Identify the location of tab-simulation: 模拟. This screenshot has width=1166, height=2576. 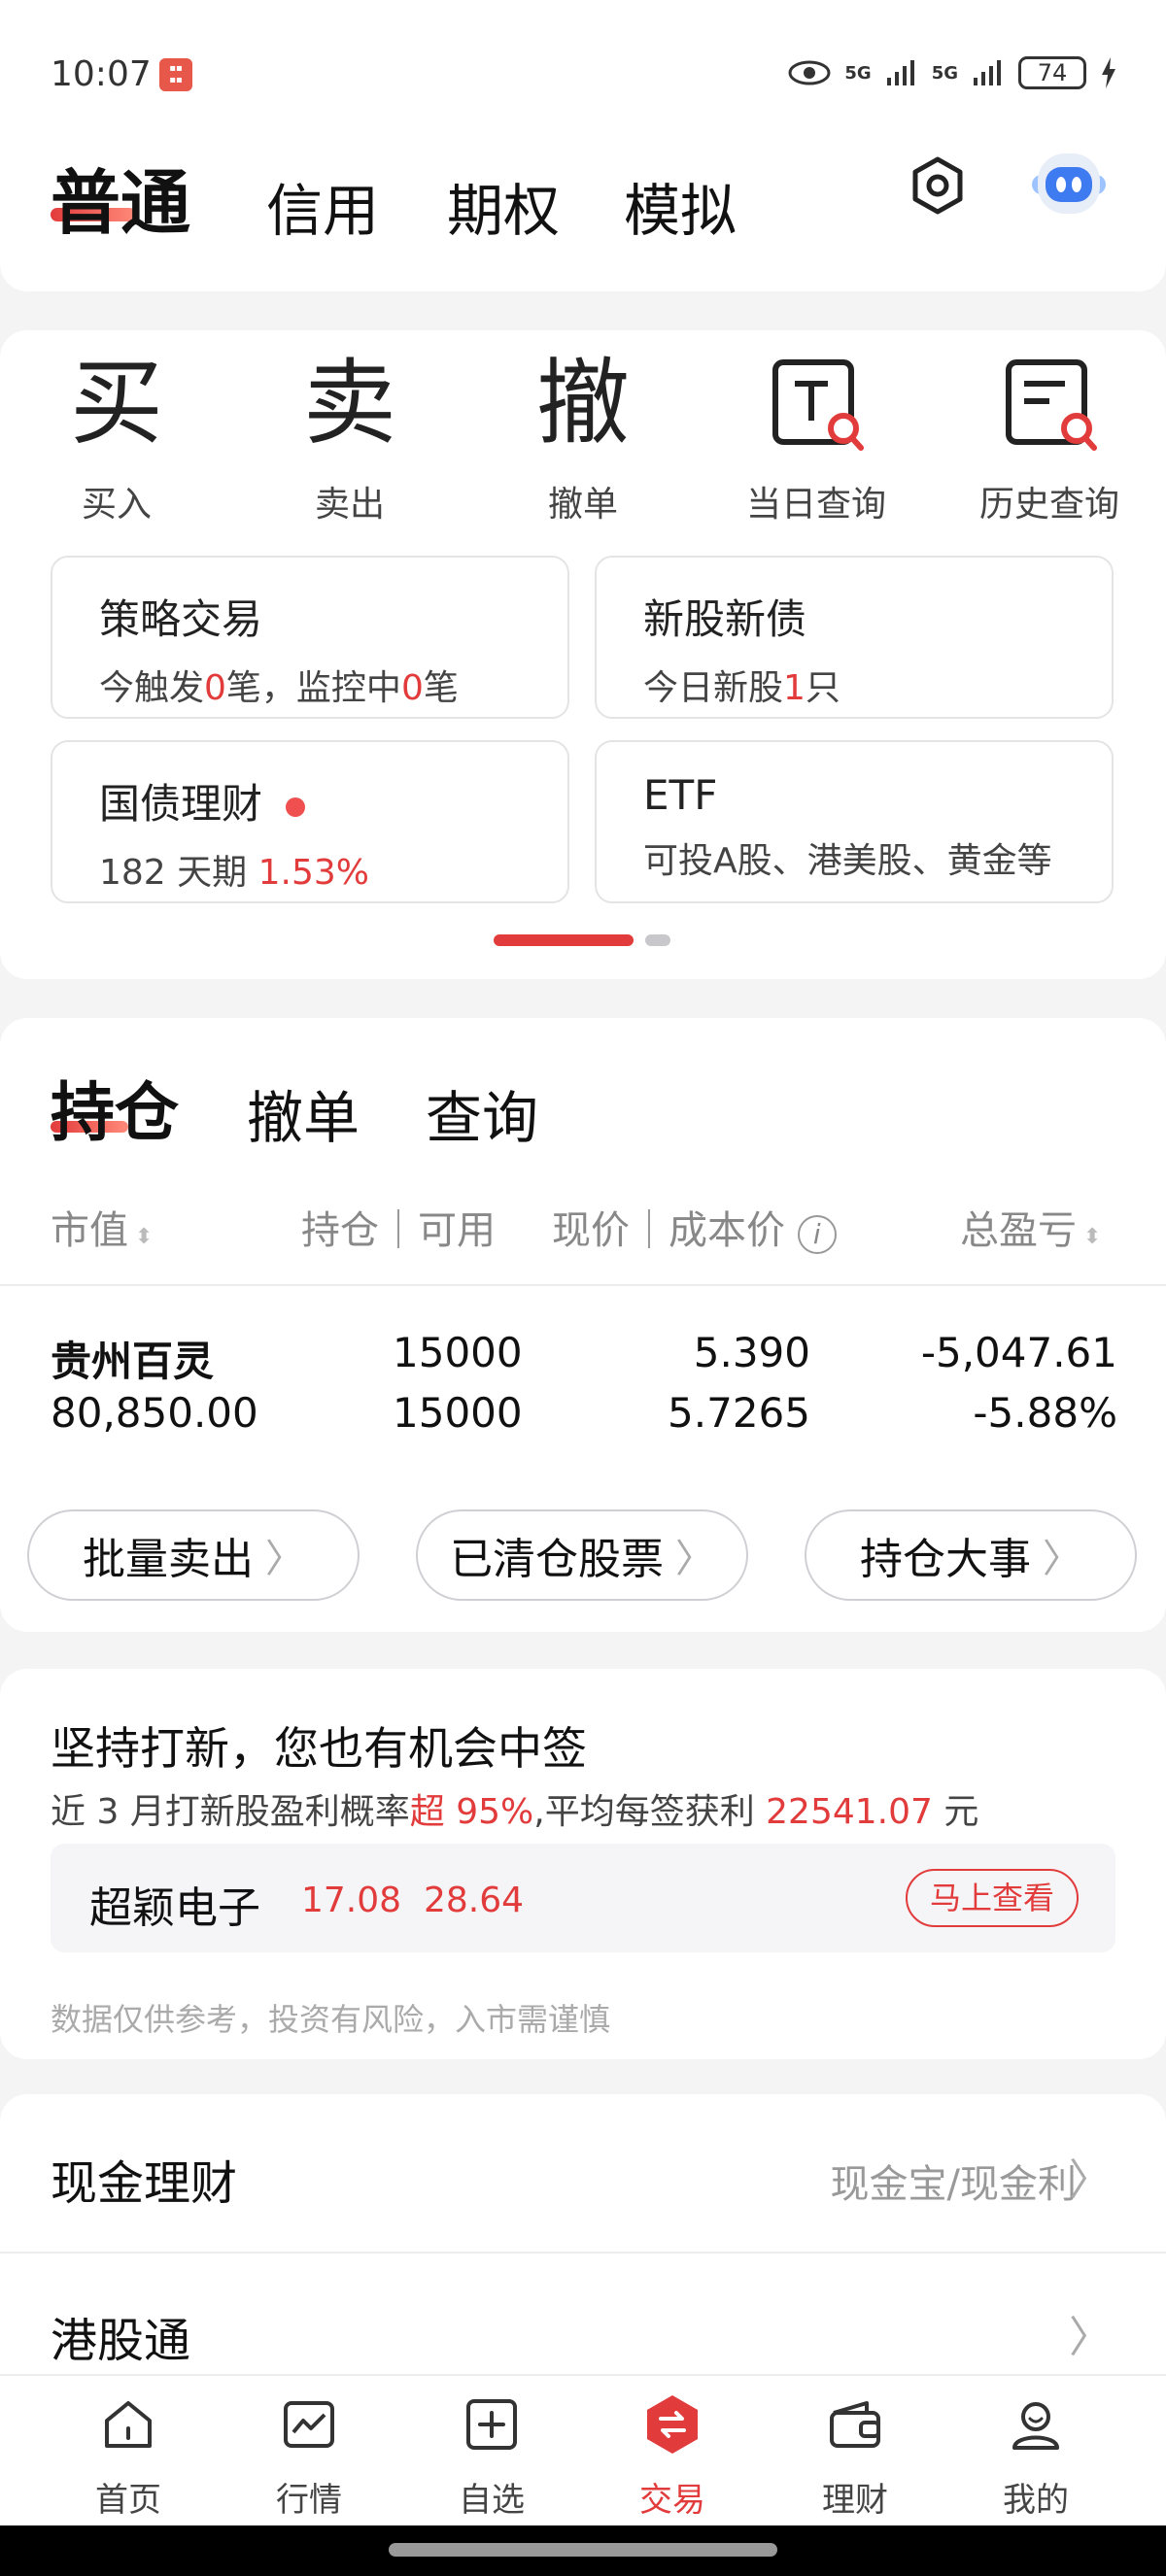
(680, 206).